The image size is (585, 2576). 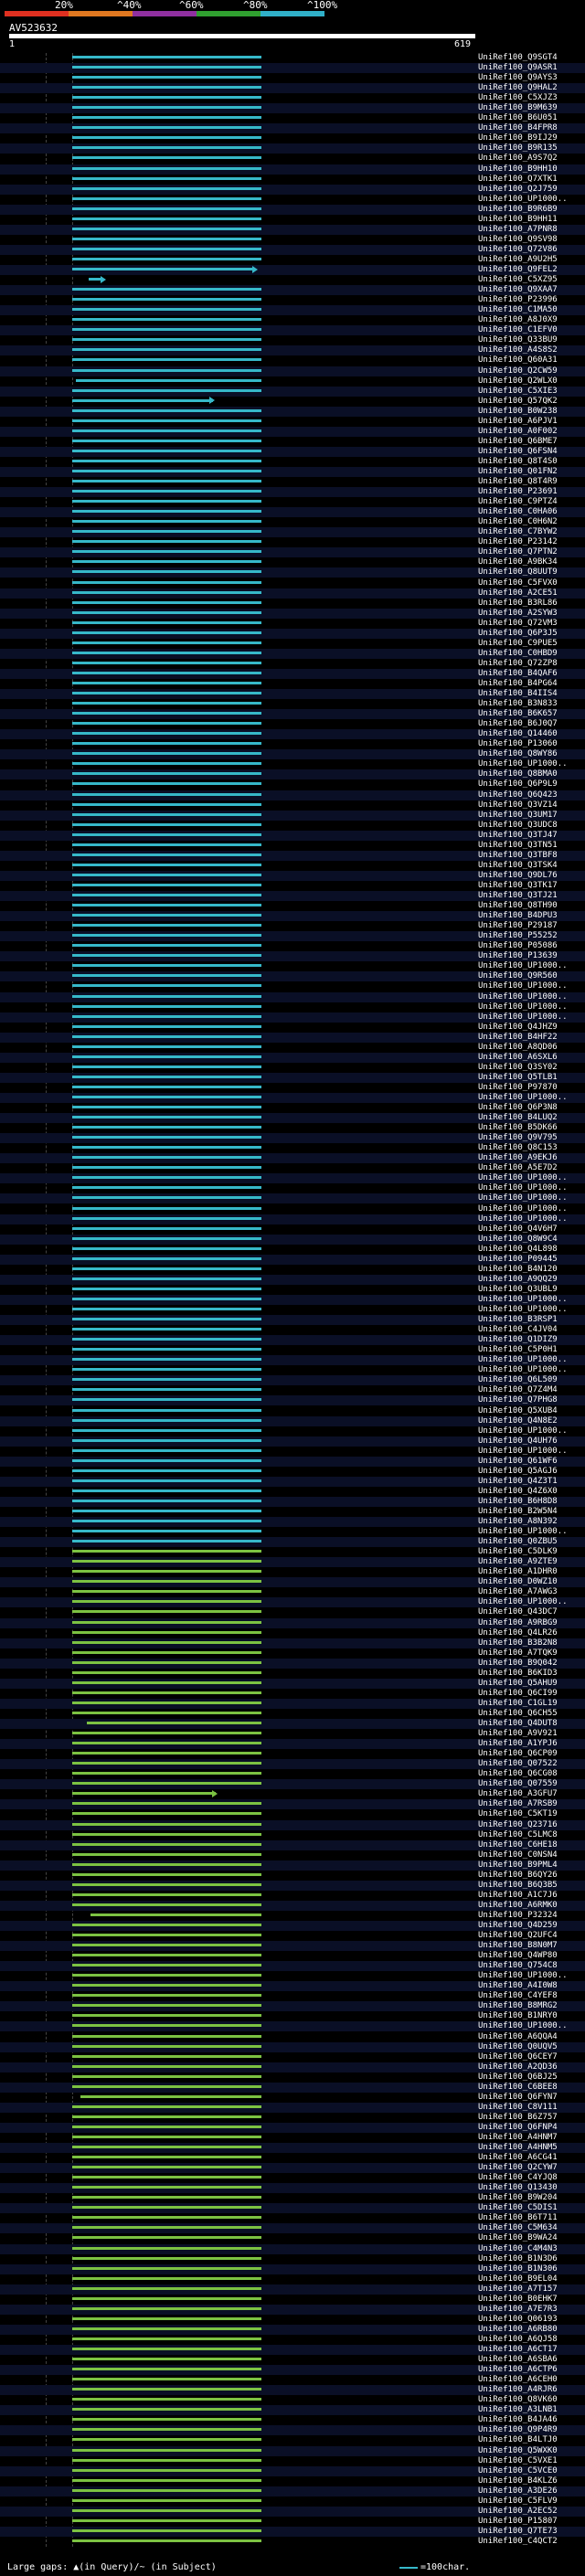 I want to click on hit-label: UniRef100_A2CE51, so click(x=531, y=593).